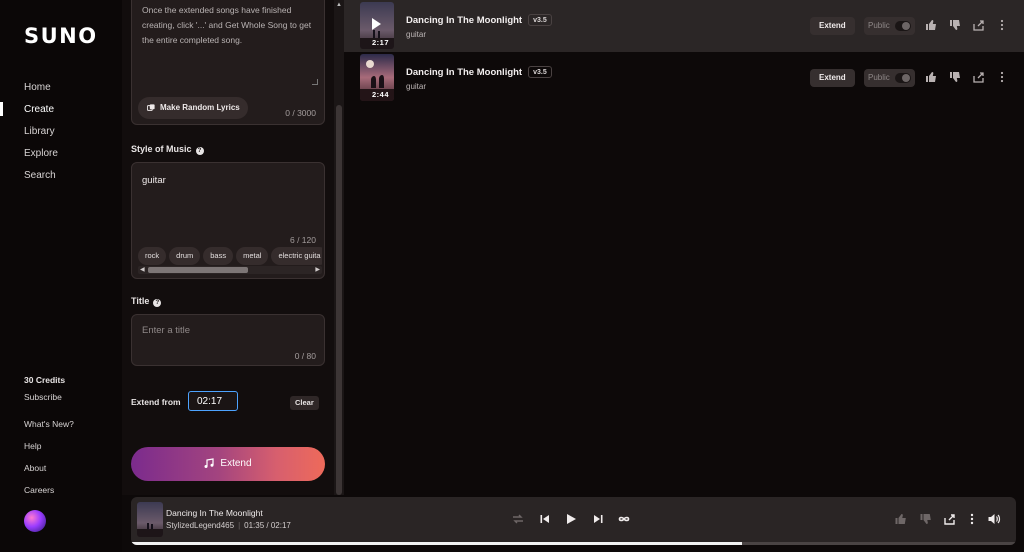 The width and height of the screenshot is (1024, 552). I want to click on resize-grip-icon, so click(315, 82).